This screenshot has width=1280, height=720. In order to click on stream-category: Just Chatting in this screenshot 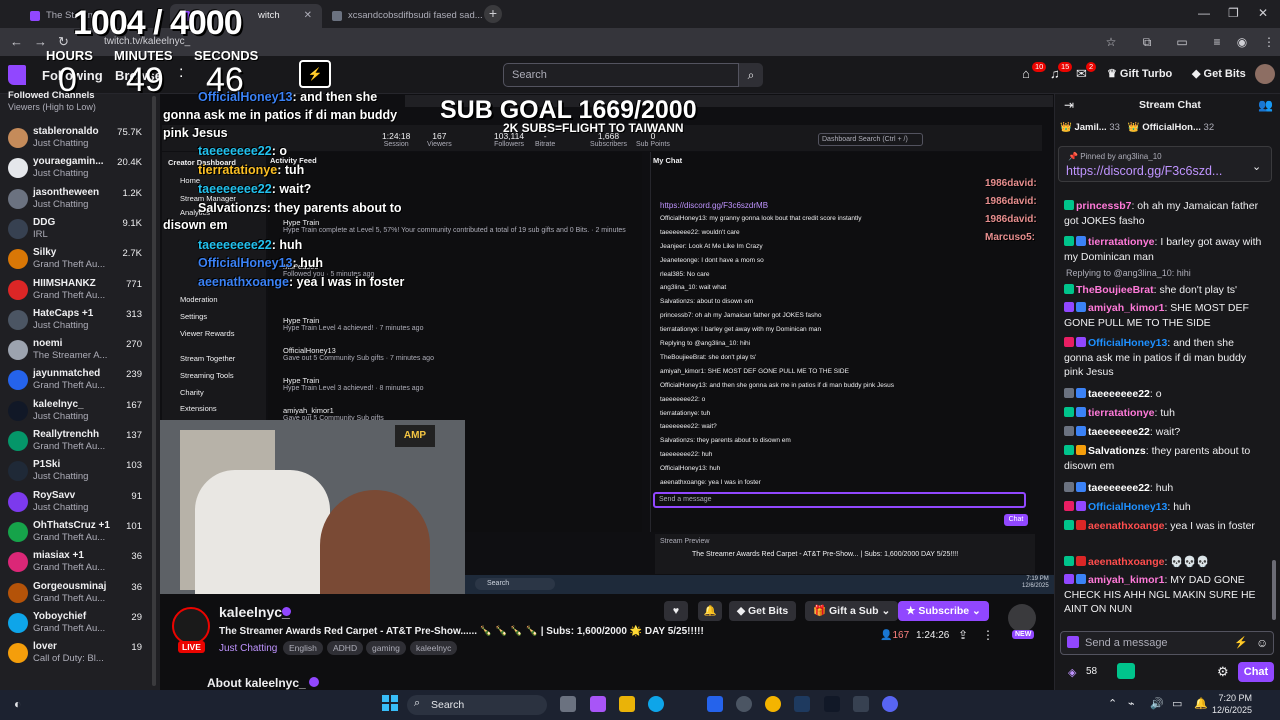, I will do `click(248, 648)`.